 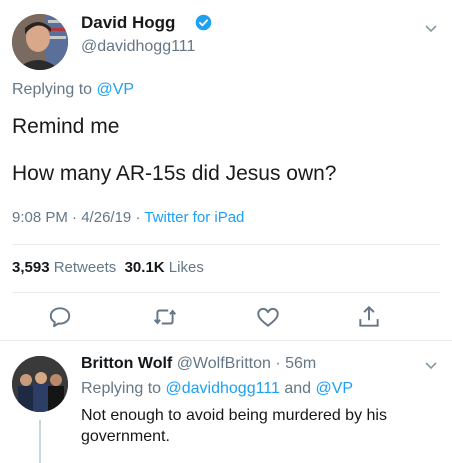 I want to click on likes-label: Likes, so click(x=186, y=267).